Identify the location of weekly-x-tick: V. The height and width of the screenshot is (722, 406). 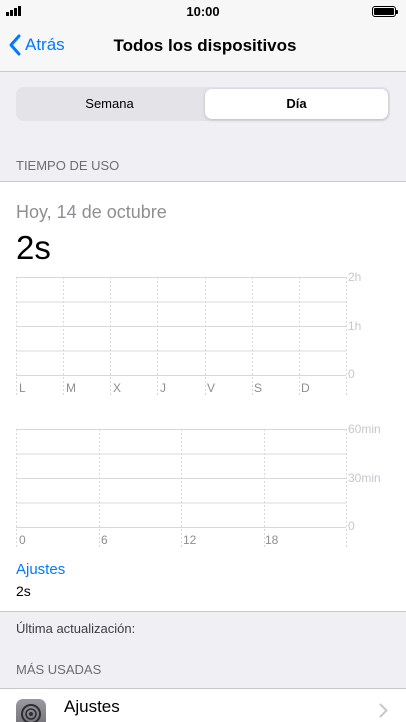
(211, 388).